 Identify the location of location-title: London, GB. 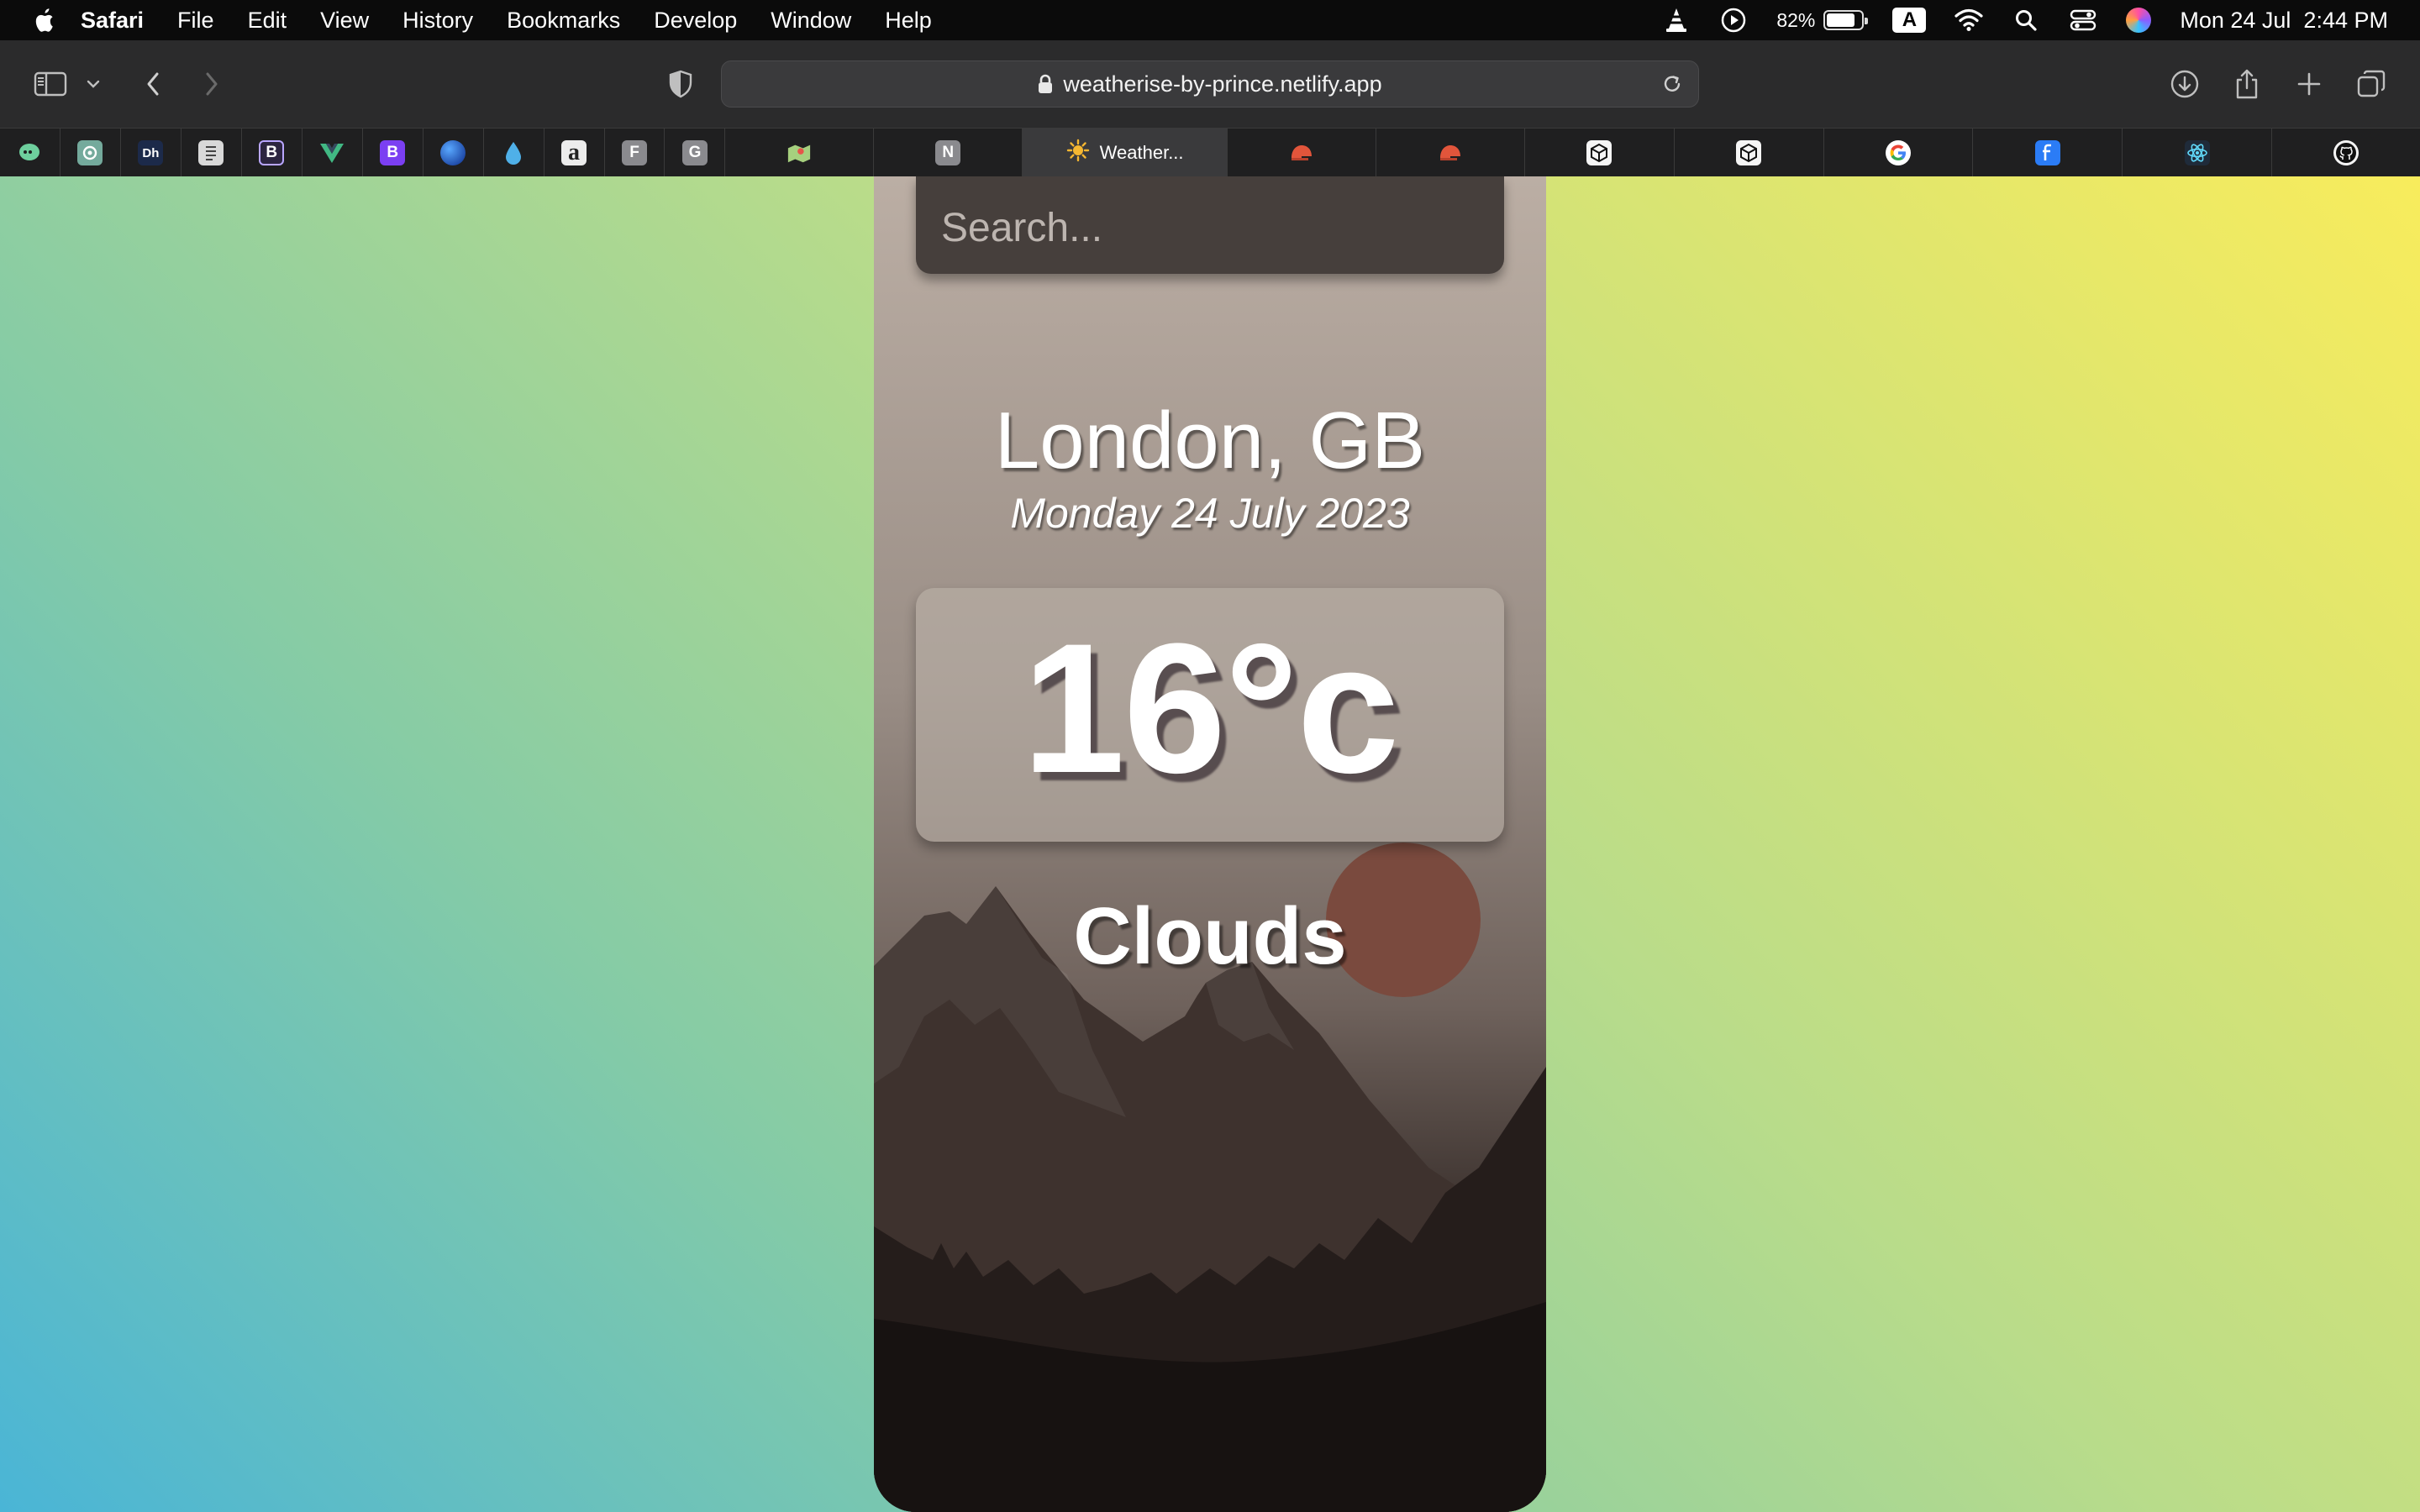
(1210, 441).